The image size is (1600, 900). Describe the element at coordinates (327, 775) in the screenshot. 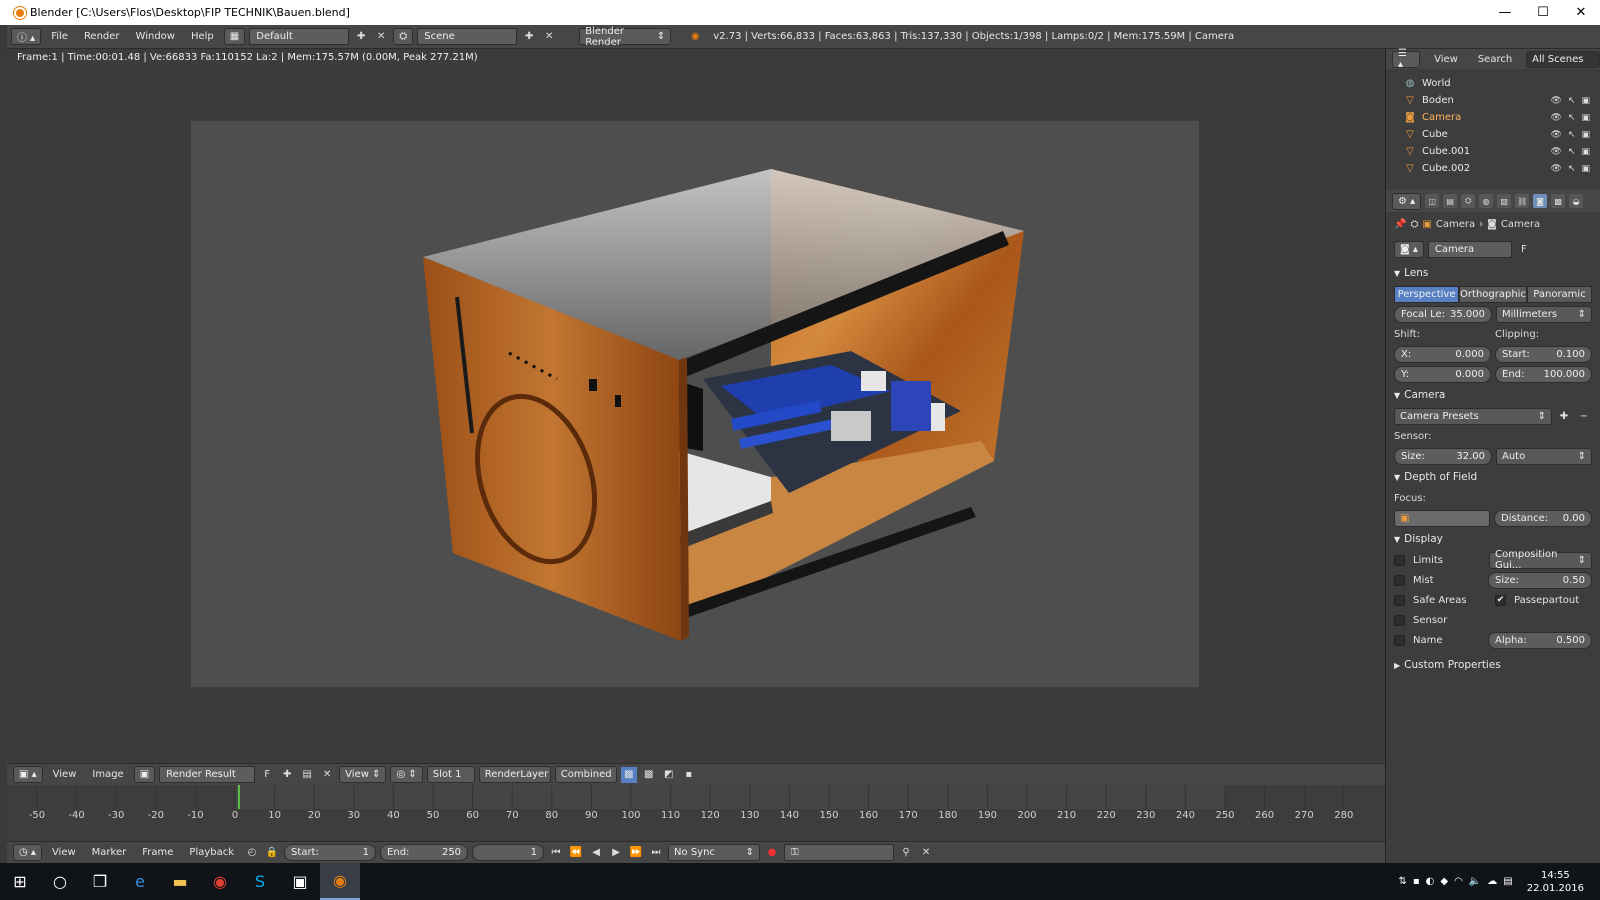

I see `unlink-image-icon: ✕` at that location.